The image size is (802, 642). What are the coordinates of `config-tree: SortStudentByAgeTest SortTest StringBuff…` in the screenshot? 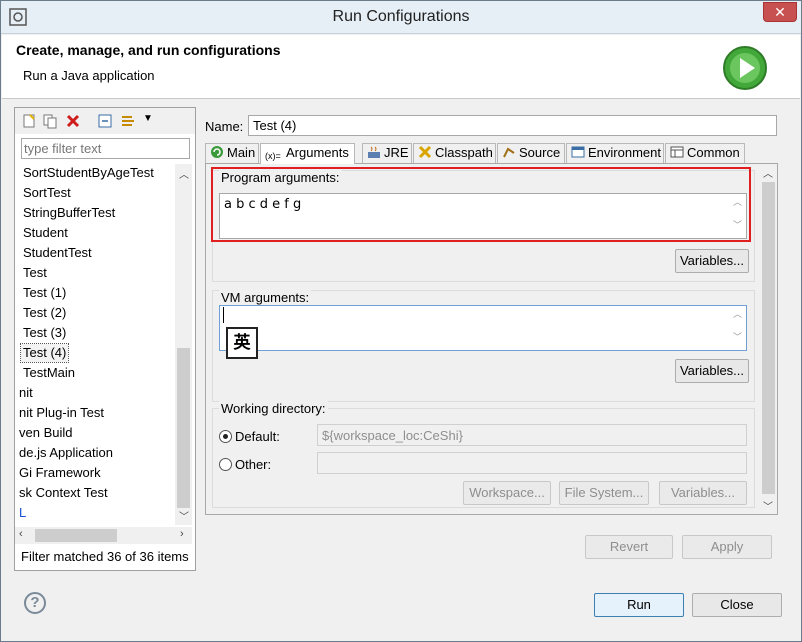 It's located at (95, 344).